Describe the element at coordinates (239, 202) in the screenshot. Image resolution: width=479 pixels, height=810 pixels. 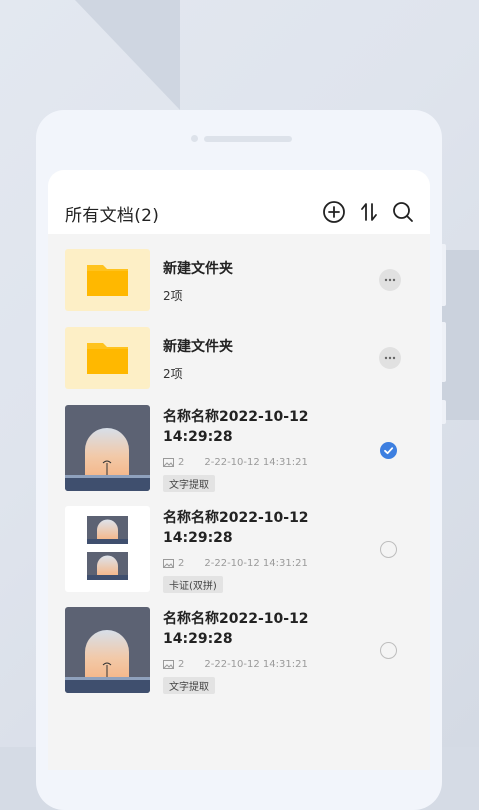
I see `header-bar: 所有文档(2)` at that location.